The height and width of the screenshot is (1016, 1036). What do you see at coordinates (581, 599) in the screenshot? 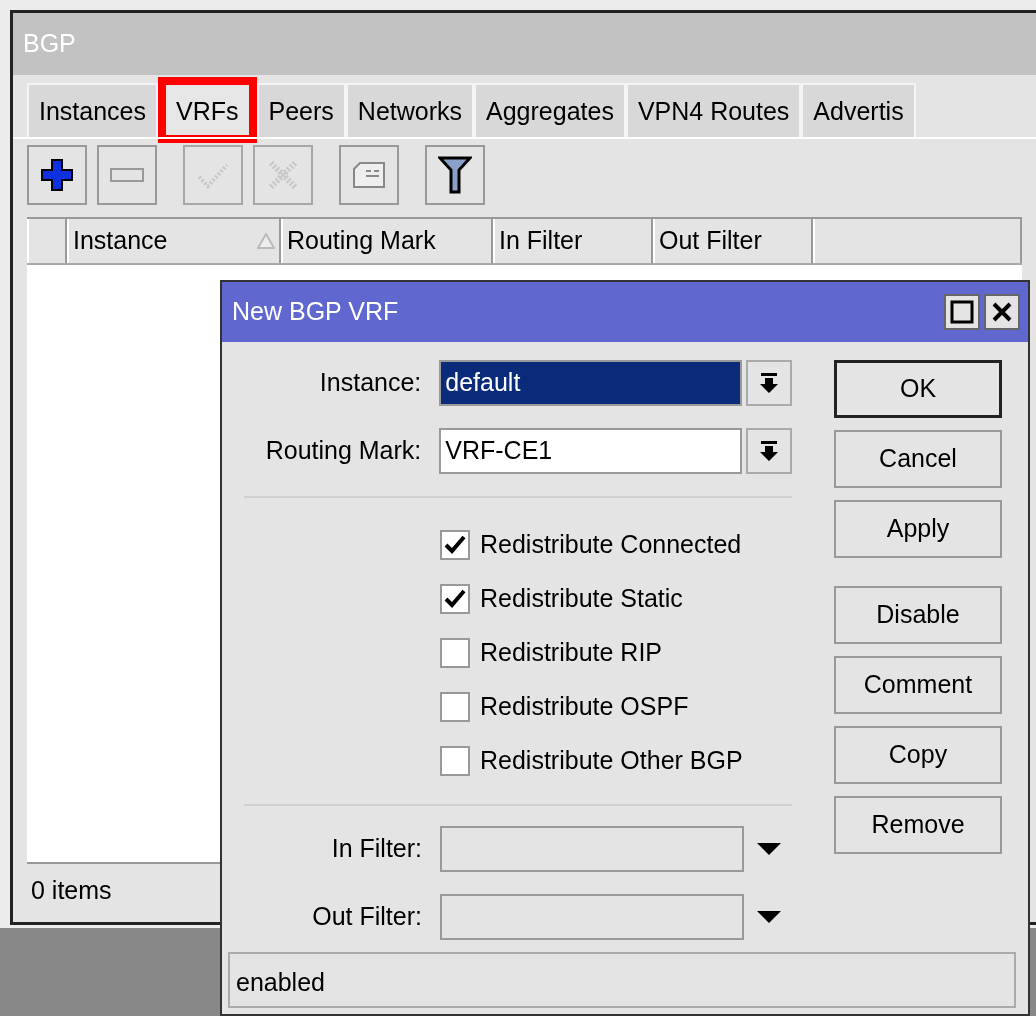
I see `checkbox-label: Redistribute Static` at bounding box center [581, 599].